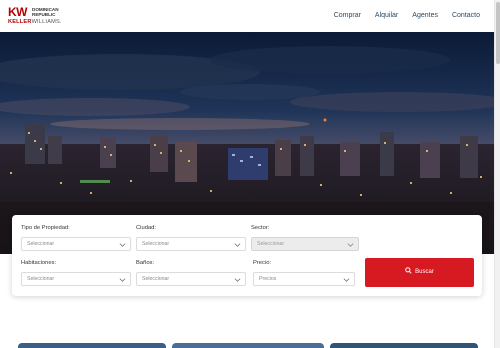  I want to click on page-scrollbar, so click(497, 174).